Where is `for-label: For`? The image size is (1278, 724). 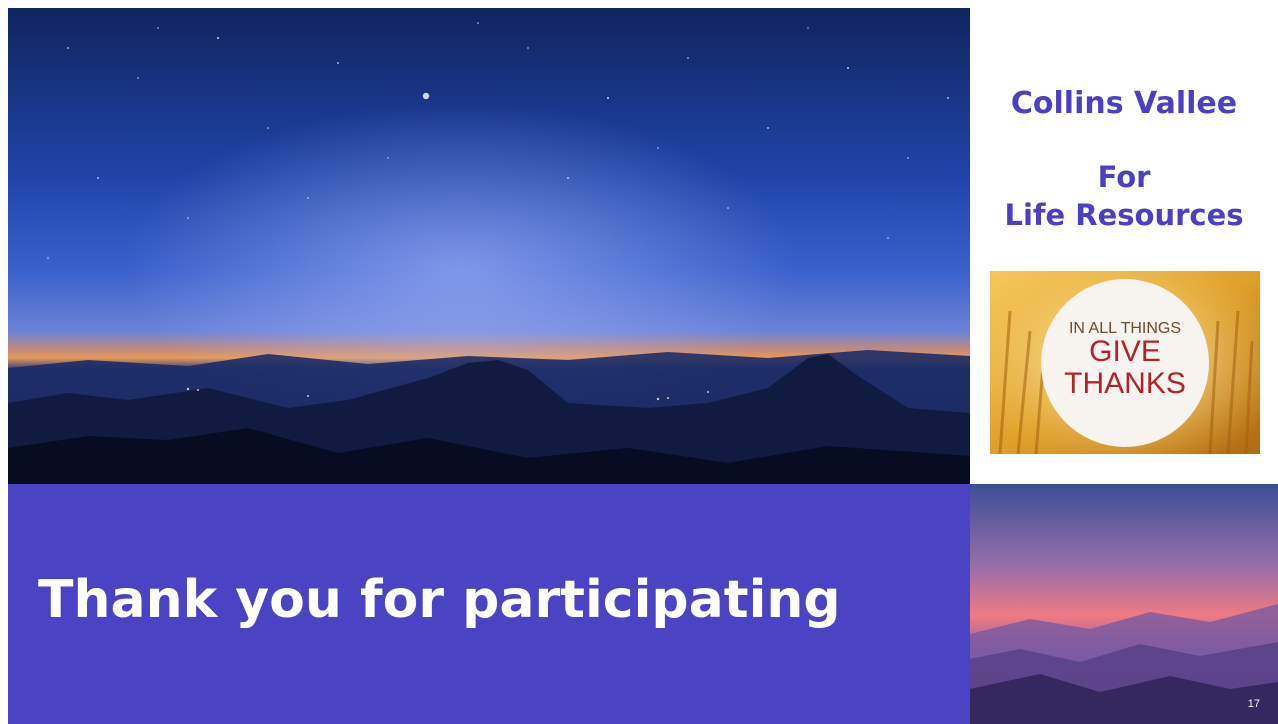
for-label: For is located at coordinates (1124, 177).